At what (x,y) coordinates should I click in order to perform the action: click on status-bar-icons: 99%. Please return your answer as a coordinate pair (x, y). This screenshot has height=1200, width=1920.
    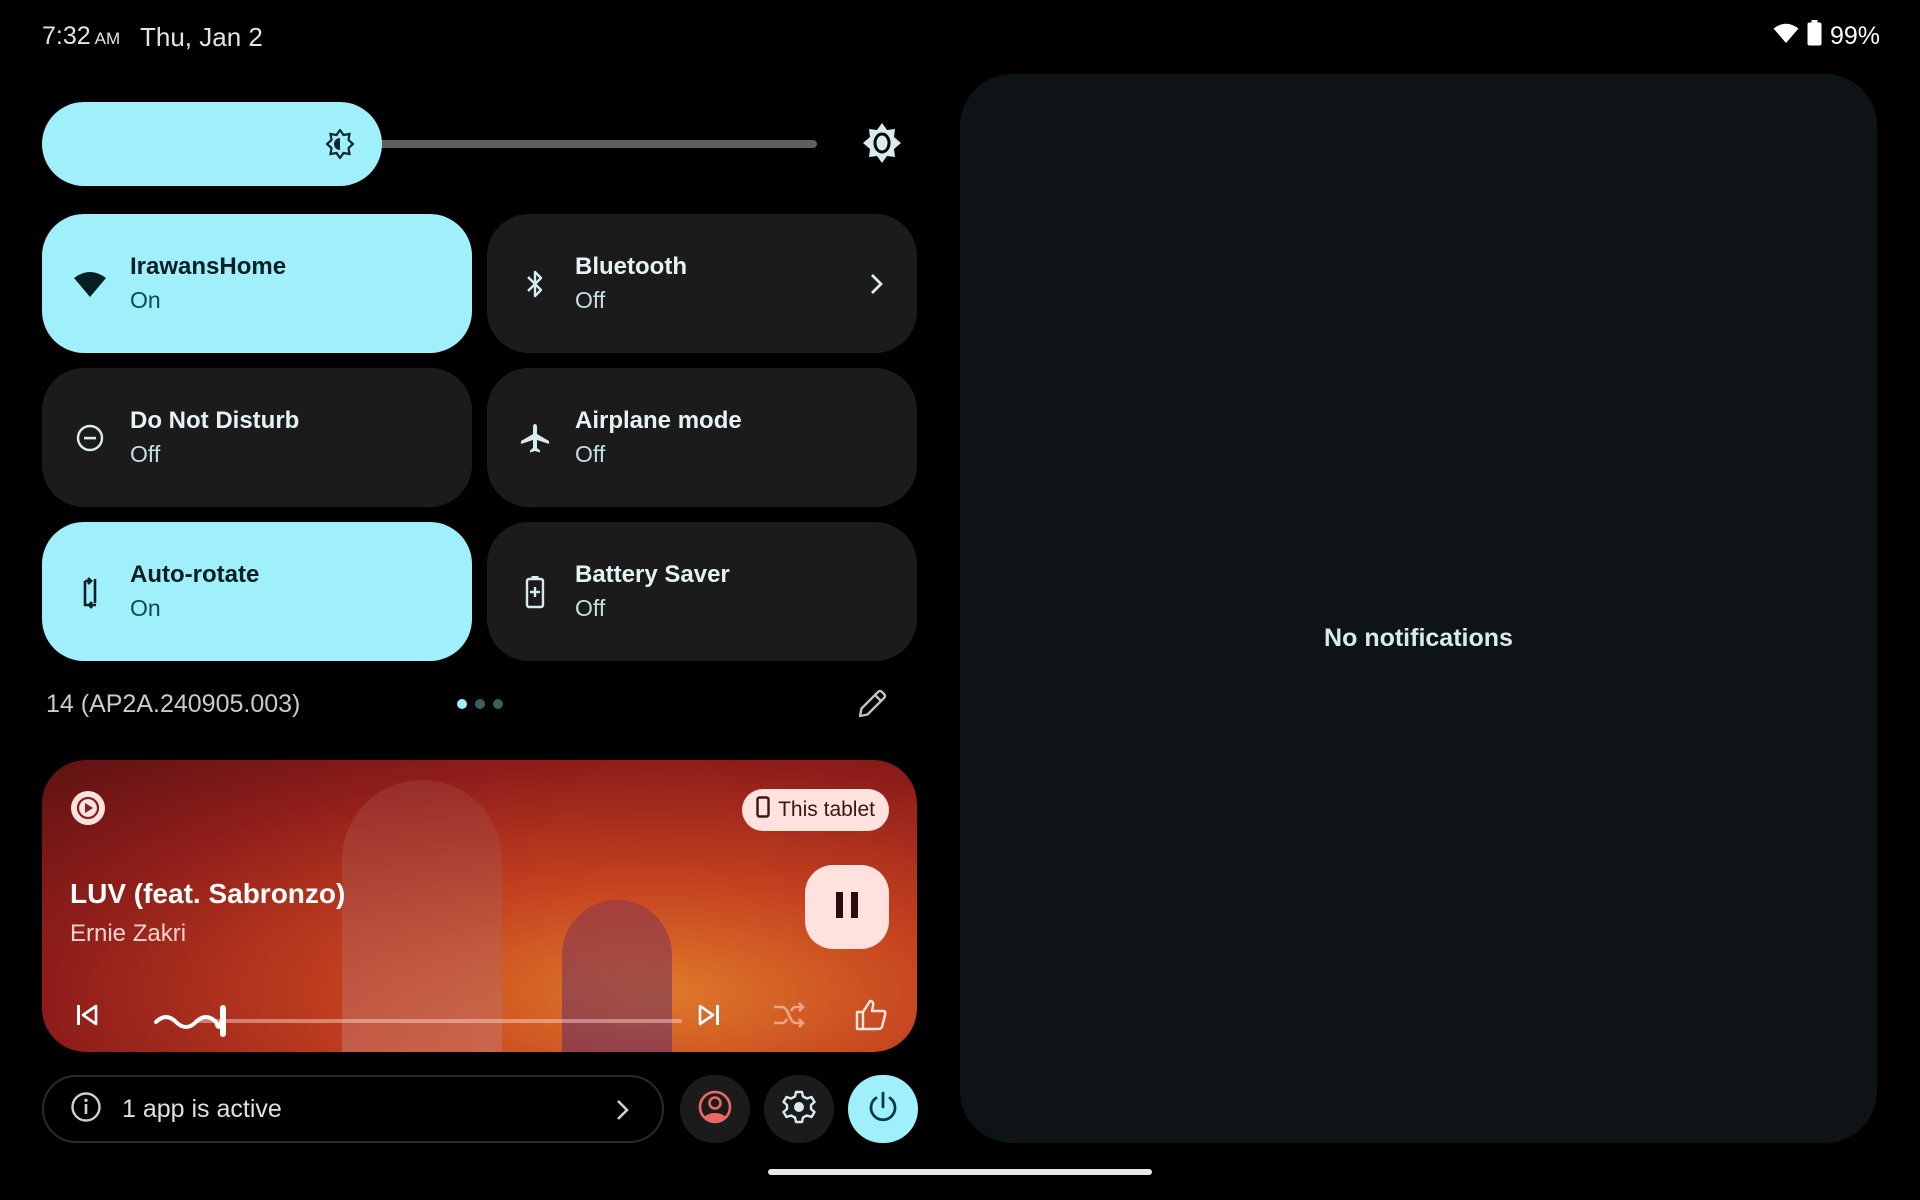
    Looking at the image, I should click on (1826, 36).